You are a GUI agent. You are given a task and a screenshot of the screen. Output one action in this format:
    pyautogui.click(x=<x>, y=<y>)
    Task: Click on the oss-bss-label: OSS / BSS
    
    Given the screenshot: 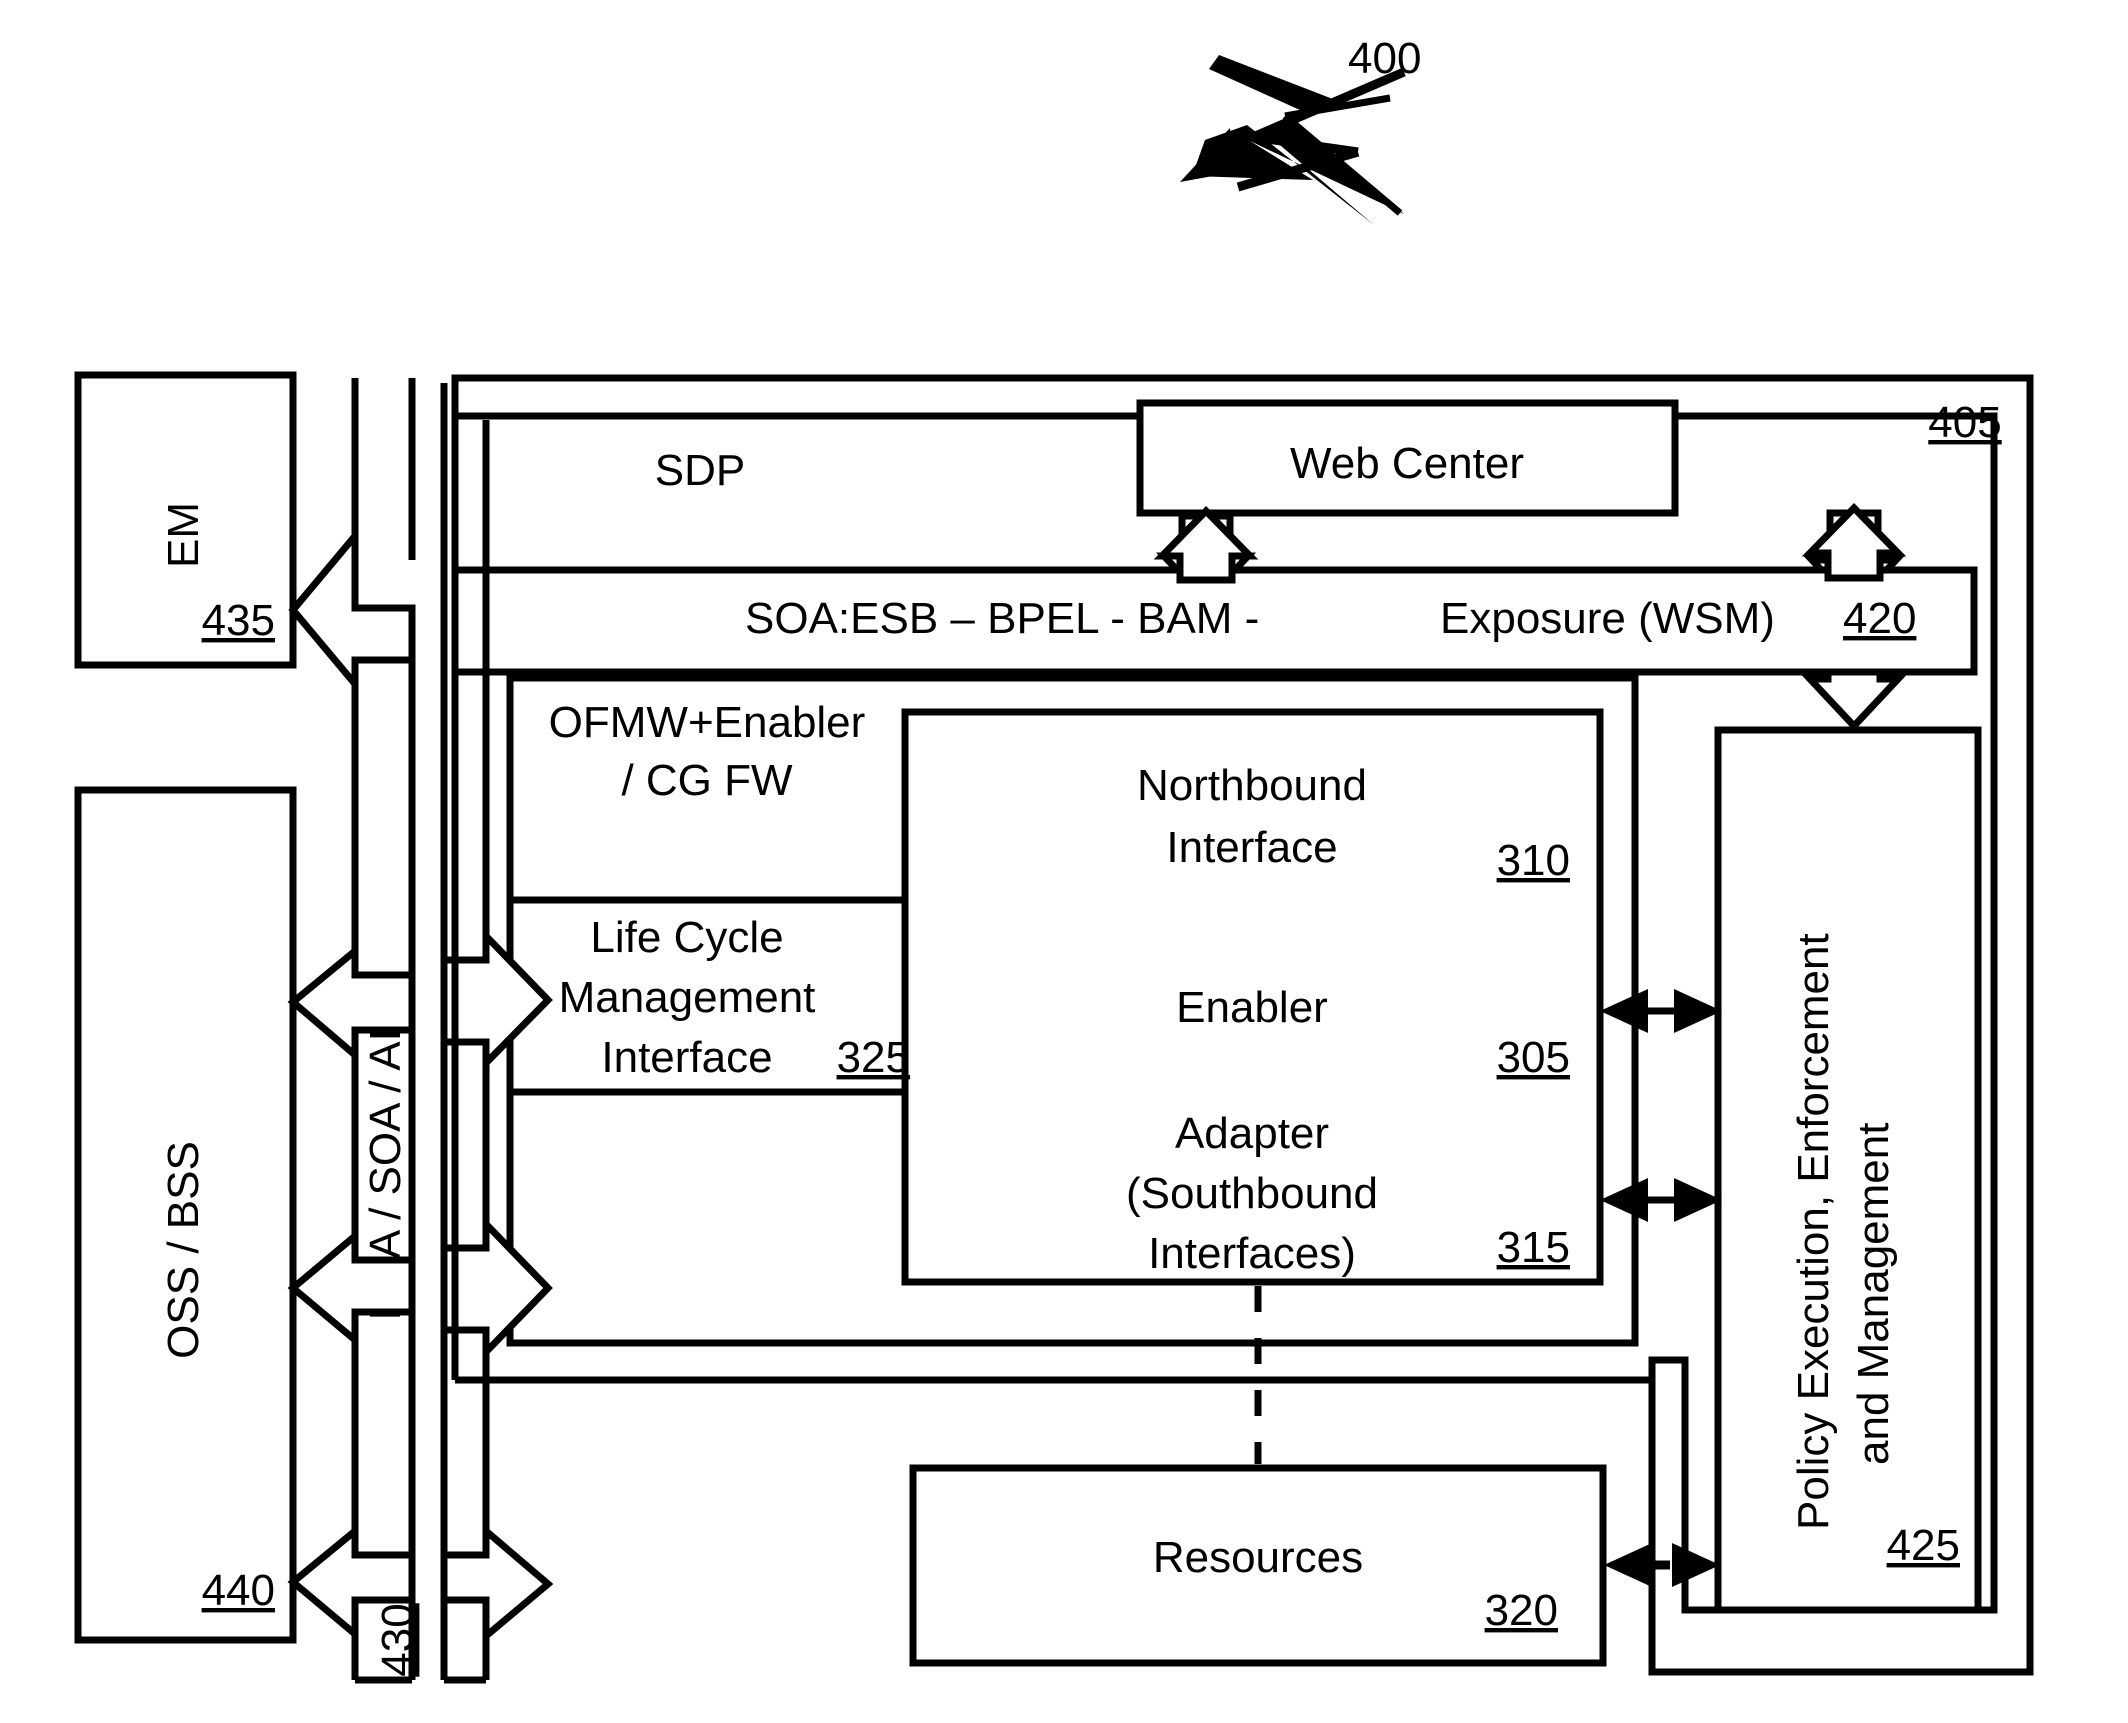 What is the action you would take?
    pyautogui.click(x=183, y=1250)
    